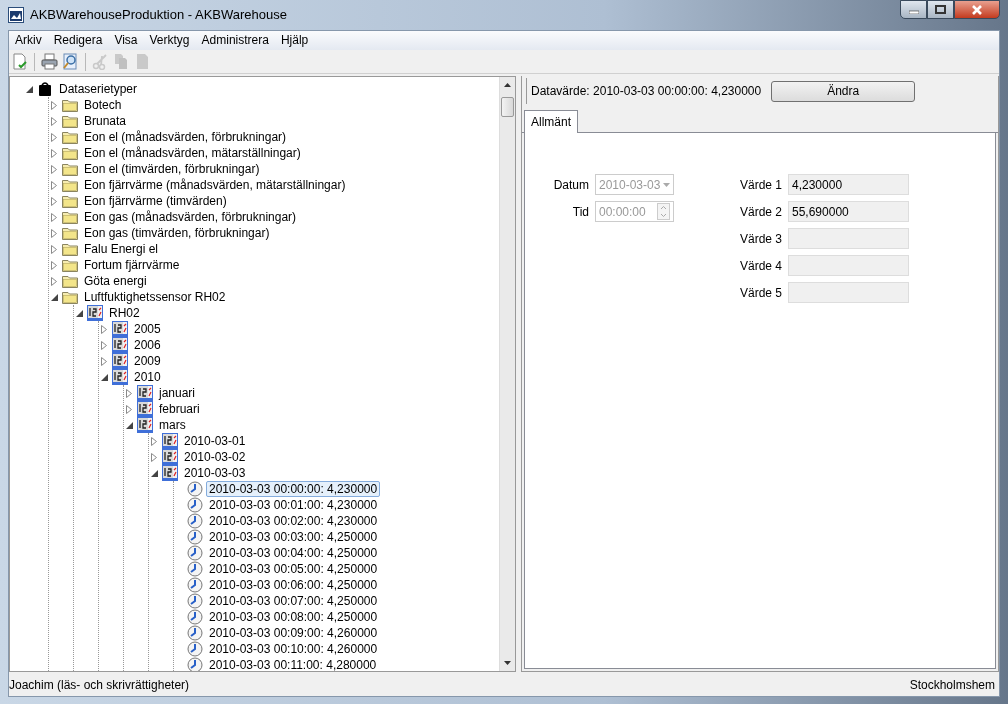  I want to click on tree-item: Göta energi, so click(115, 281).